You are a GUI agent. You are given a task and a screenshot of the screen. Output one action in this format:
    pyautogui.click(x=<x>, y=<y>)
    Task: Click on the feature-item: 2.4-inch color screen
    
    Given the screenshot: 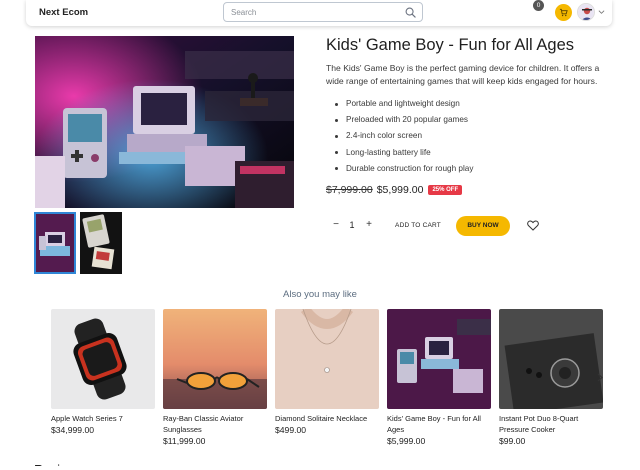 What is the action you would take?
    pyautogui.click(x=404, y=136)
    